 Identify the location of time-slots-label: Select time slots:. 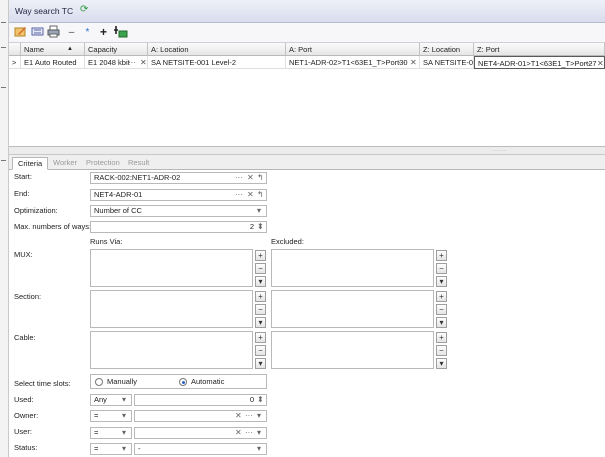
(42, 383).